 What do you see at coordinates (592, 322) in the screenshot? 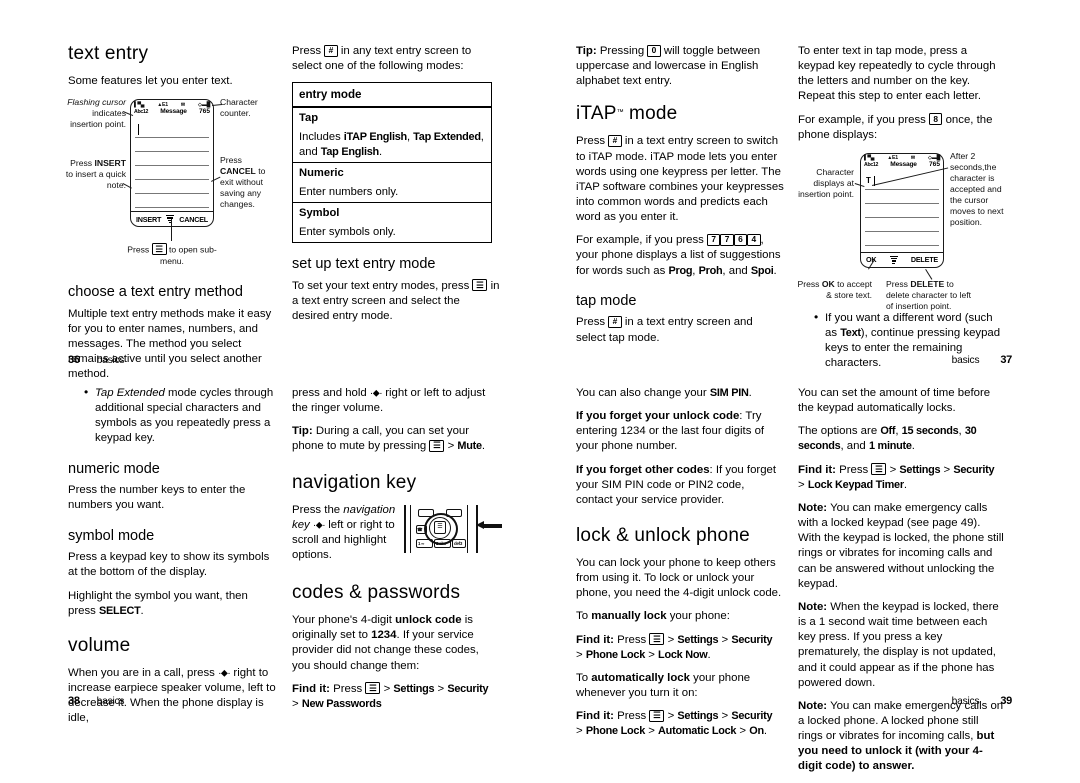
I see `tap-before: Press` at bounding box center [592, 322].